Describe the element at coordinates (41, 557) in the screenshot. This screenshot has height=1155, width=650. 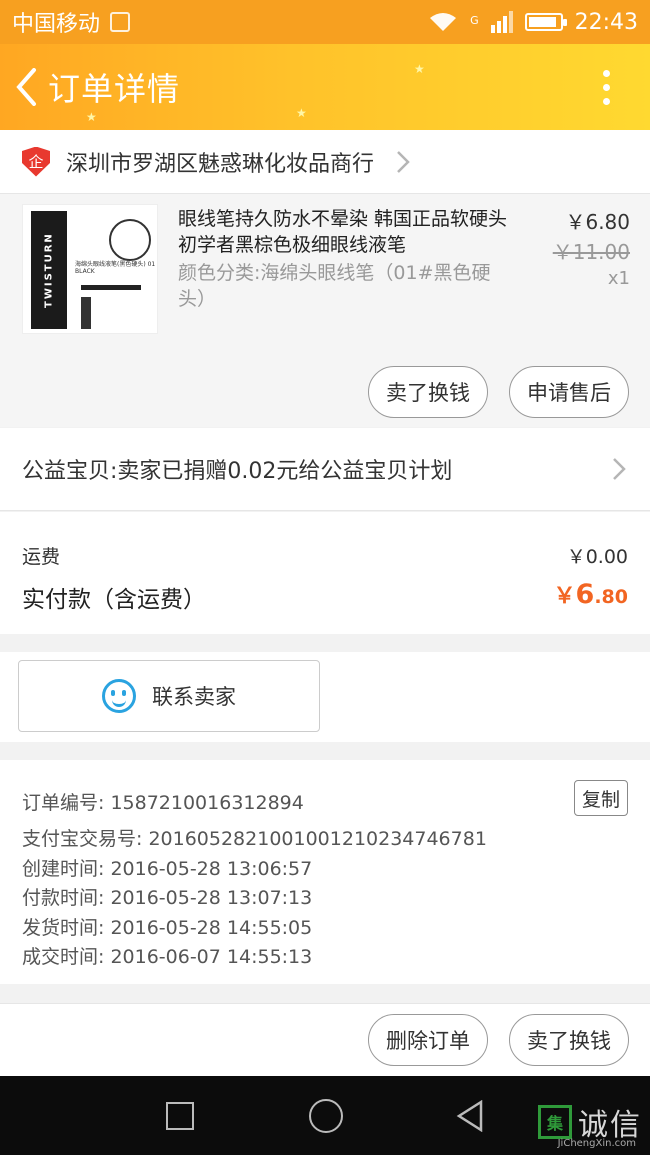
I see `shipping-label: 运费` at that location.